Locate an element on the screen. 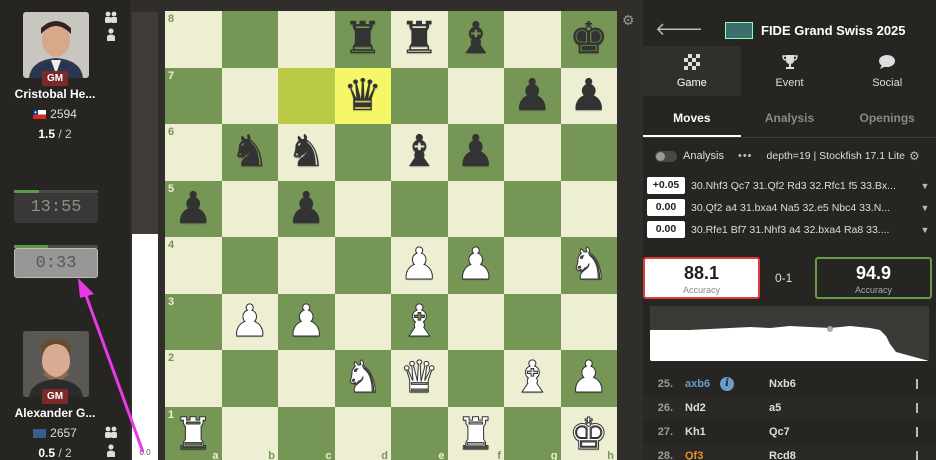 This screenshot has width=936, height=460. white-king-icon: ♚ is located at coordinates (589, 434).